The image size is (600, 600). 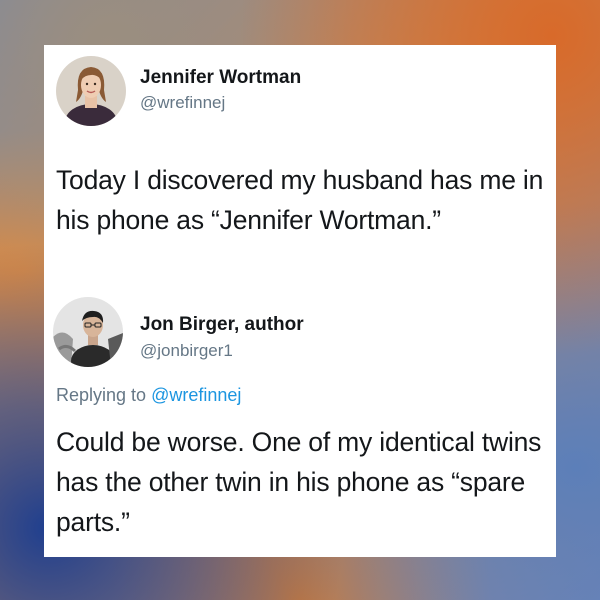 What do you see at coordinates (196, 395) in the screenshot?
I see `replying-to-mention-link: @wrefinnej` at bounding box center [196, 395].